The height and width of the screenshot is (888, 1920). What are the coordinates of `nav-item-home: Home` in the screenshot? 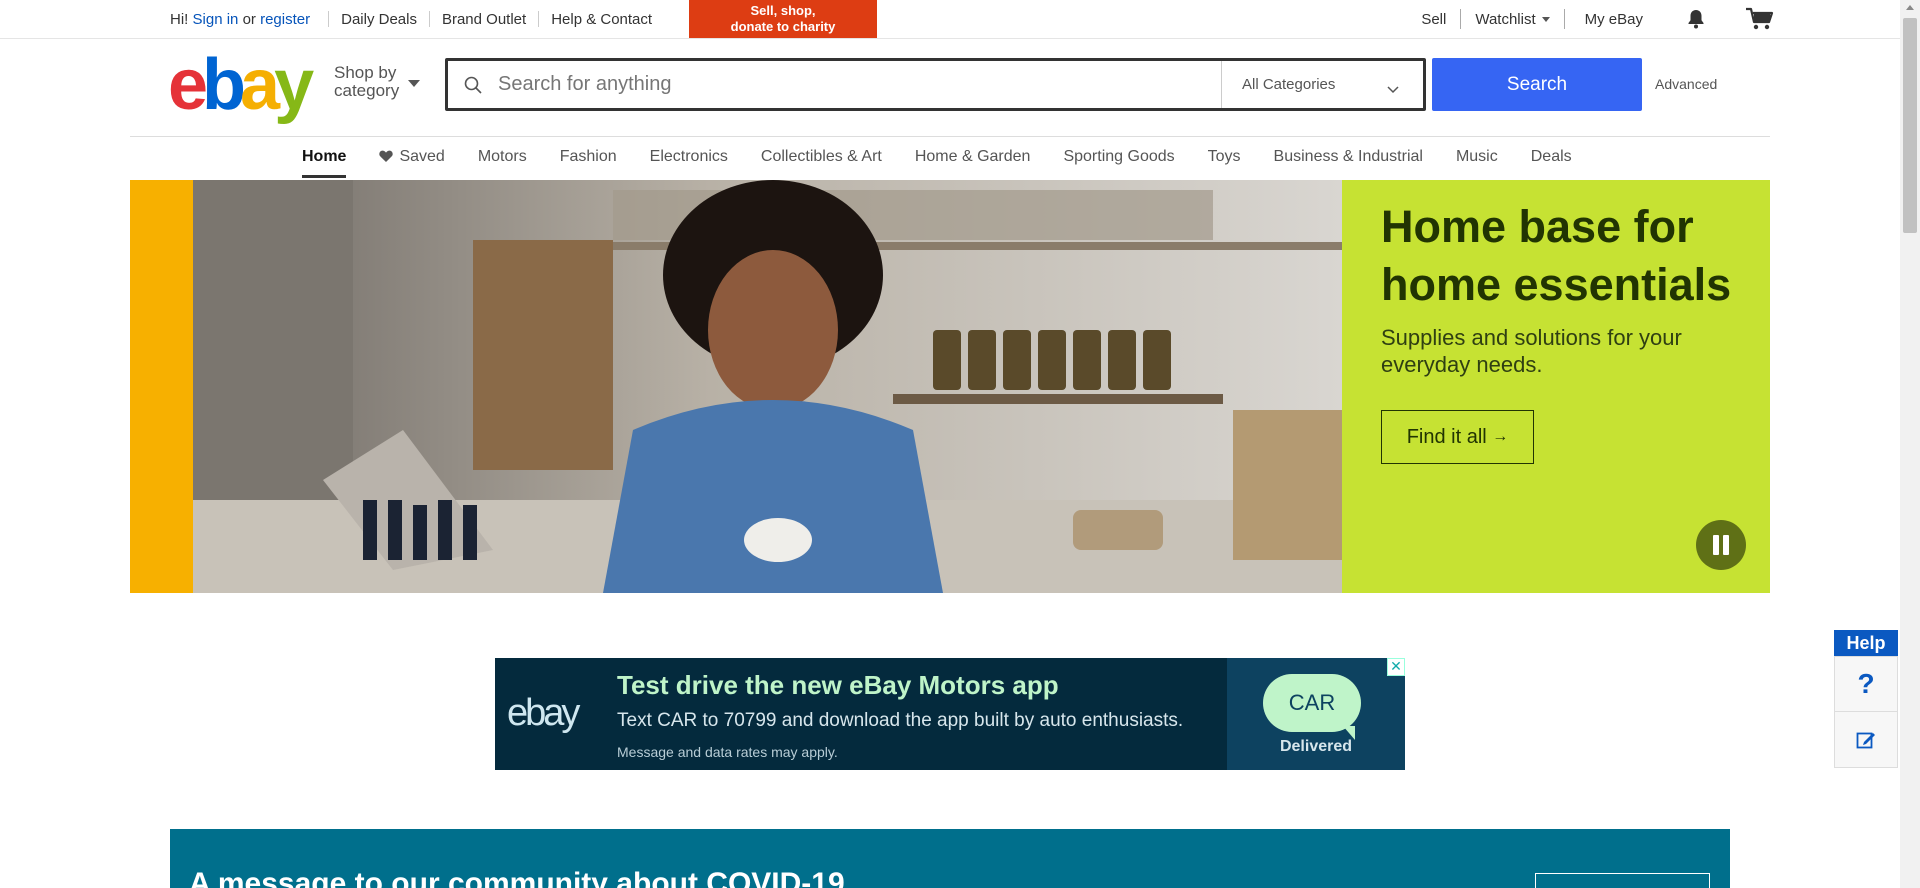 It's located at (324, 163).